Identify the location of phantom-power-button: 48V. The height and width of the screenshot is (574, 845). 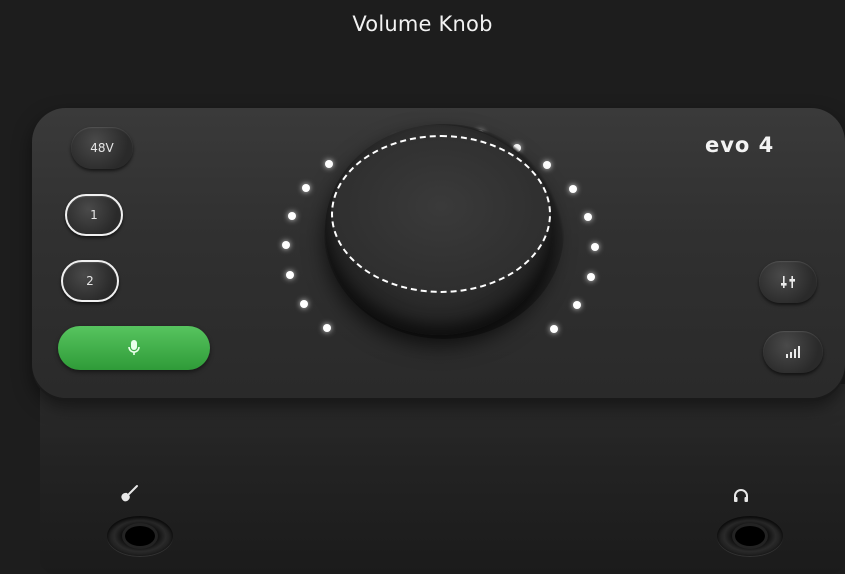
(102, 148).